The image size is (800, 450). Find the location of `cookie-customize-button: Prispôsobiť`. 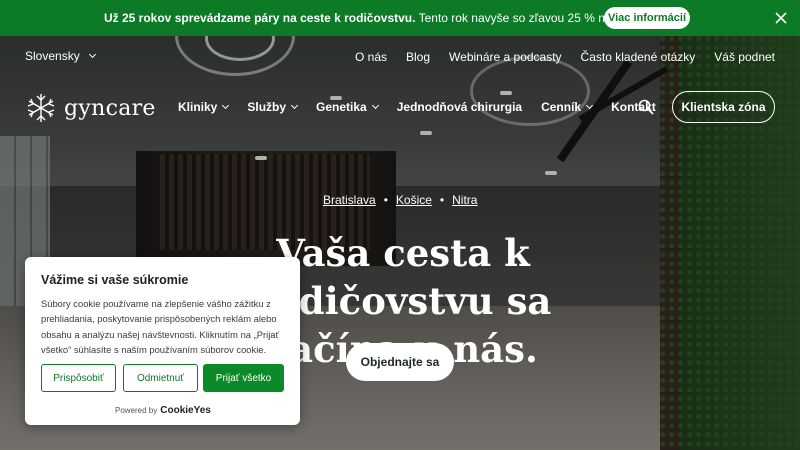

cookie-customize-button: Prispôsobiť is located at coordinates (78, 378).